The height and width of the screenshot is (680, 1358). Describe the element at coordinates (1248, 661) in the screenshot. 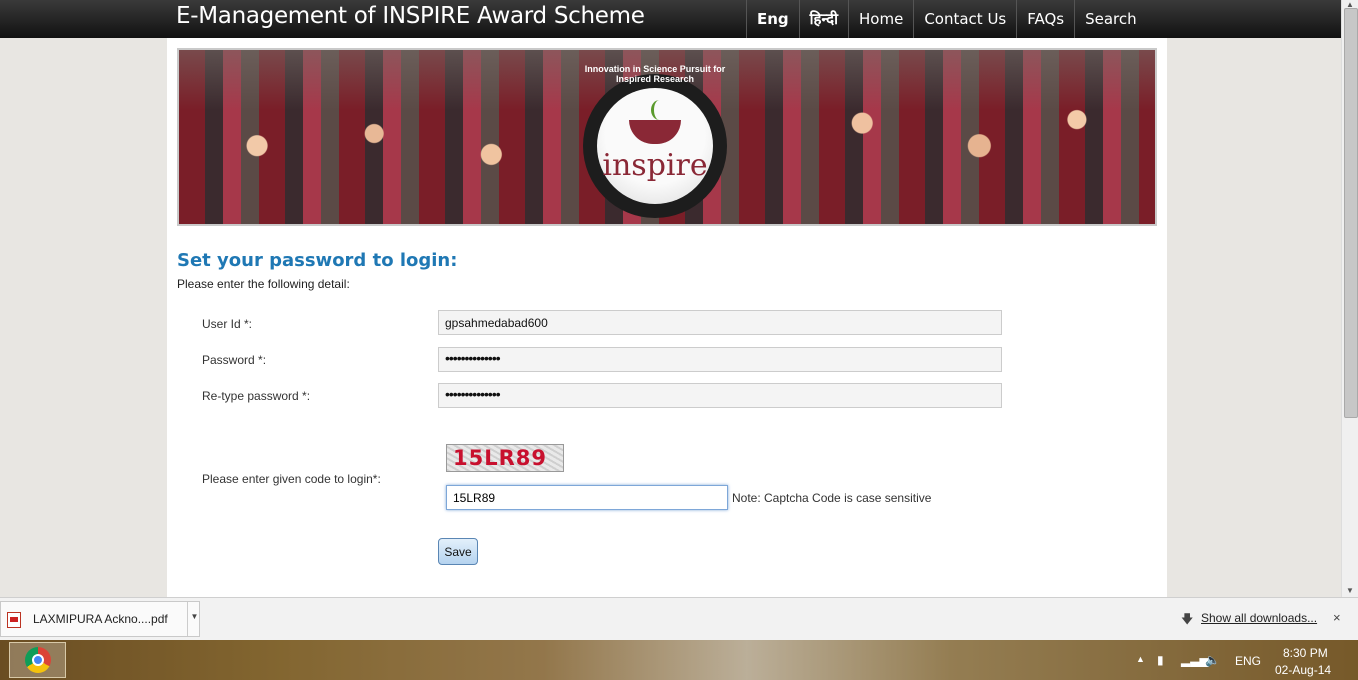

I see `input-language: ENG` at that location.